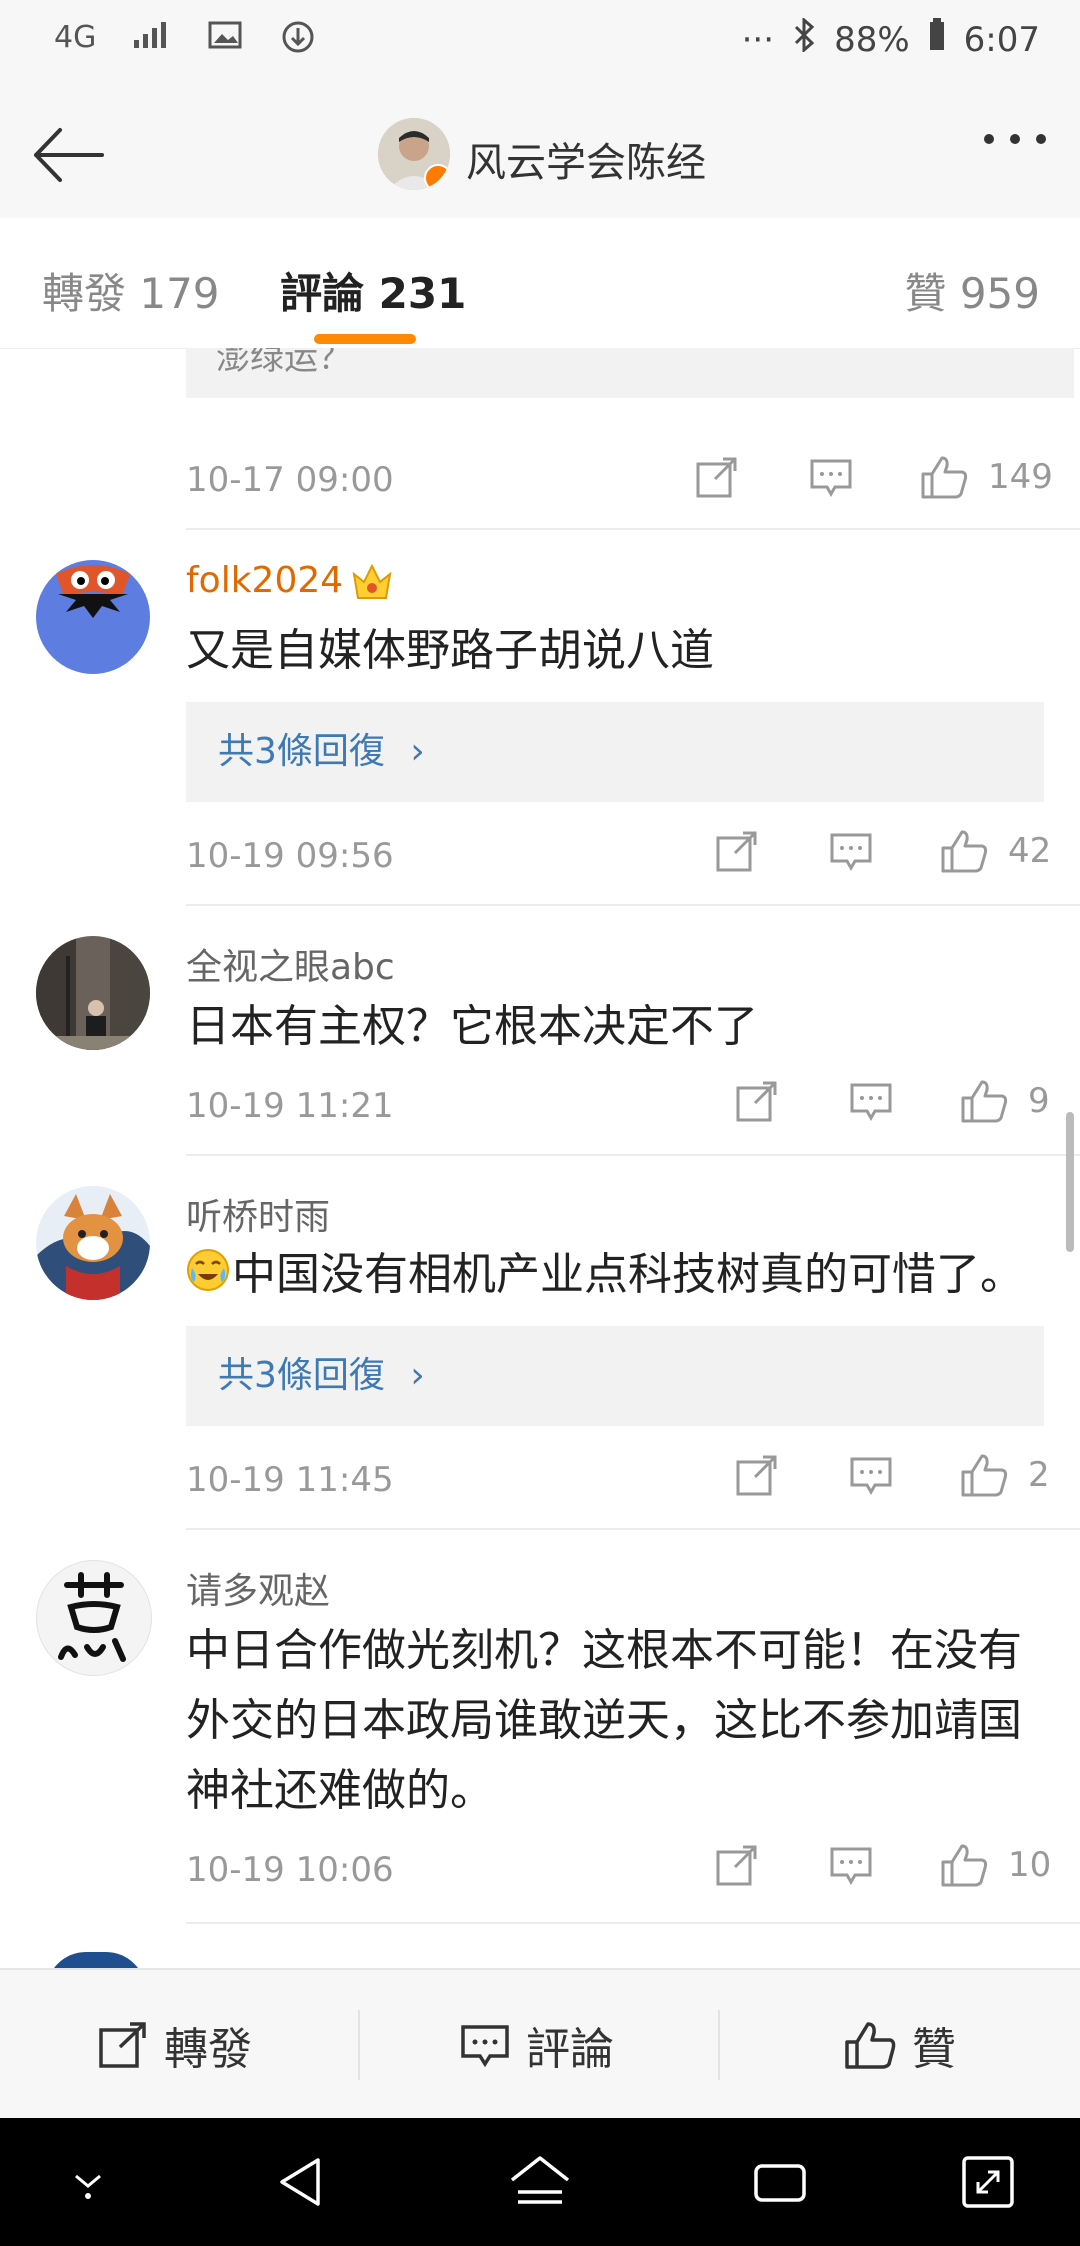  I want to click on back-nav-button, so click(302, 2182).